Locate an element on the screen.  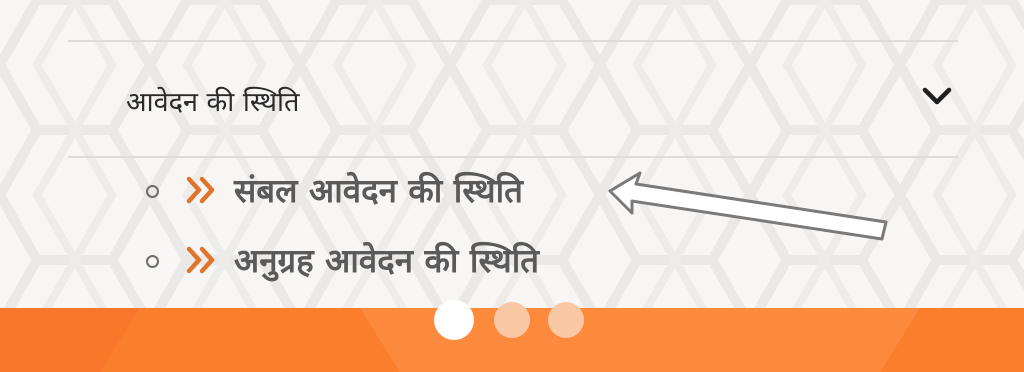
chevron-down-icon is located at coordinates (937, 97).